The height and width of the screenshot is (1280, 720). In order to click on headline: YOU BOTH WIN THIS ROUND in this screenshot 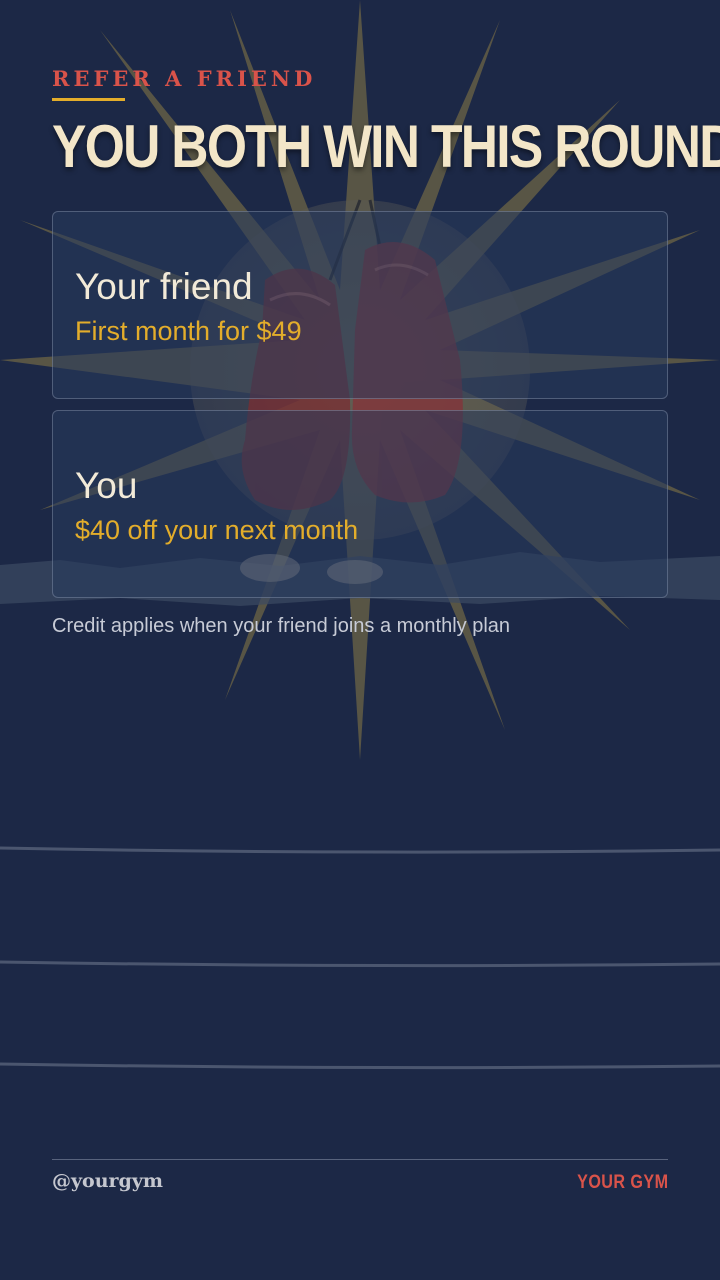, I will do `click(386, 146)`.